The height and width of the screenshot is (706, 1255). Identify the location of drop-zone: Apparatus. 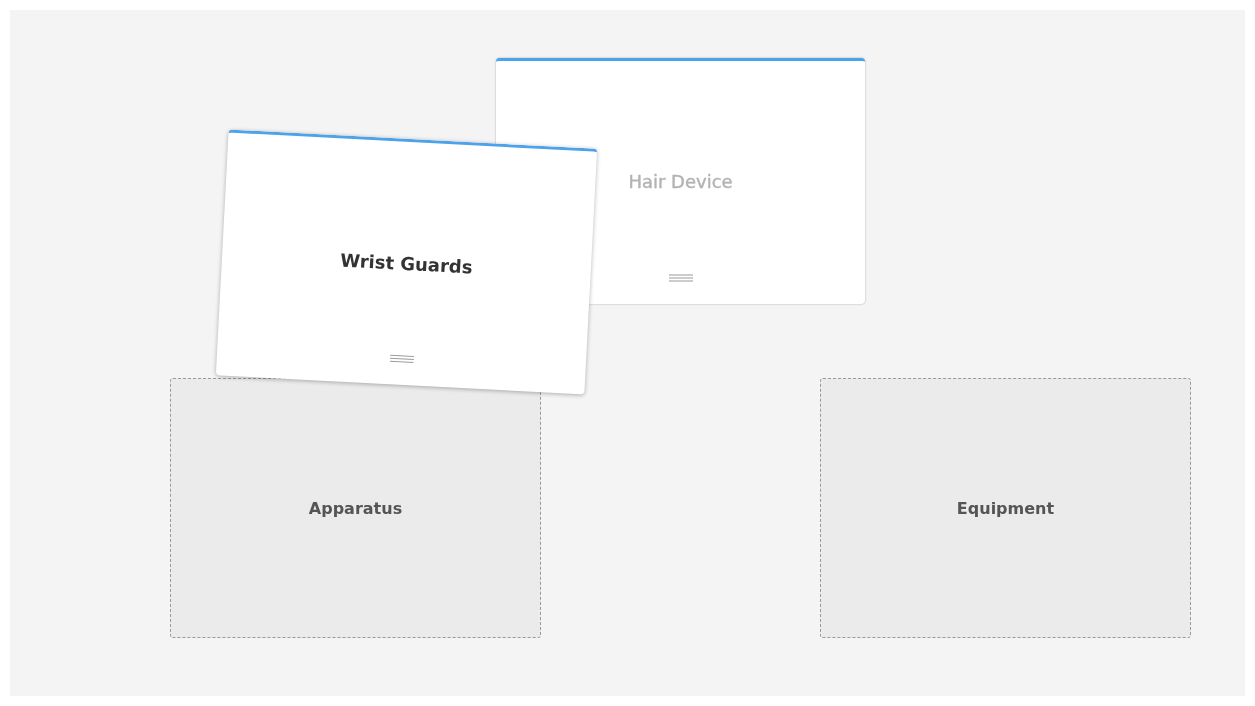
(355, 508).